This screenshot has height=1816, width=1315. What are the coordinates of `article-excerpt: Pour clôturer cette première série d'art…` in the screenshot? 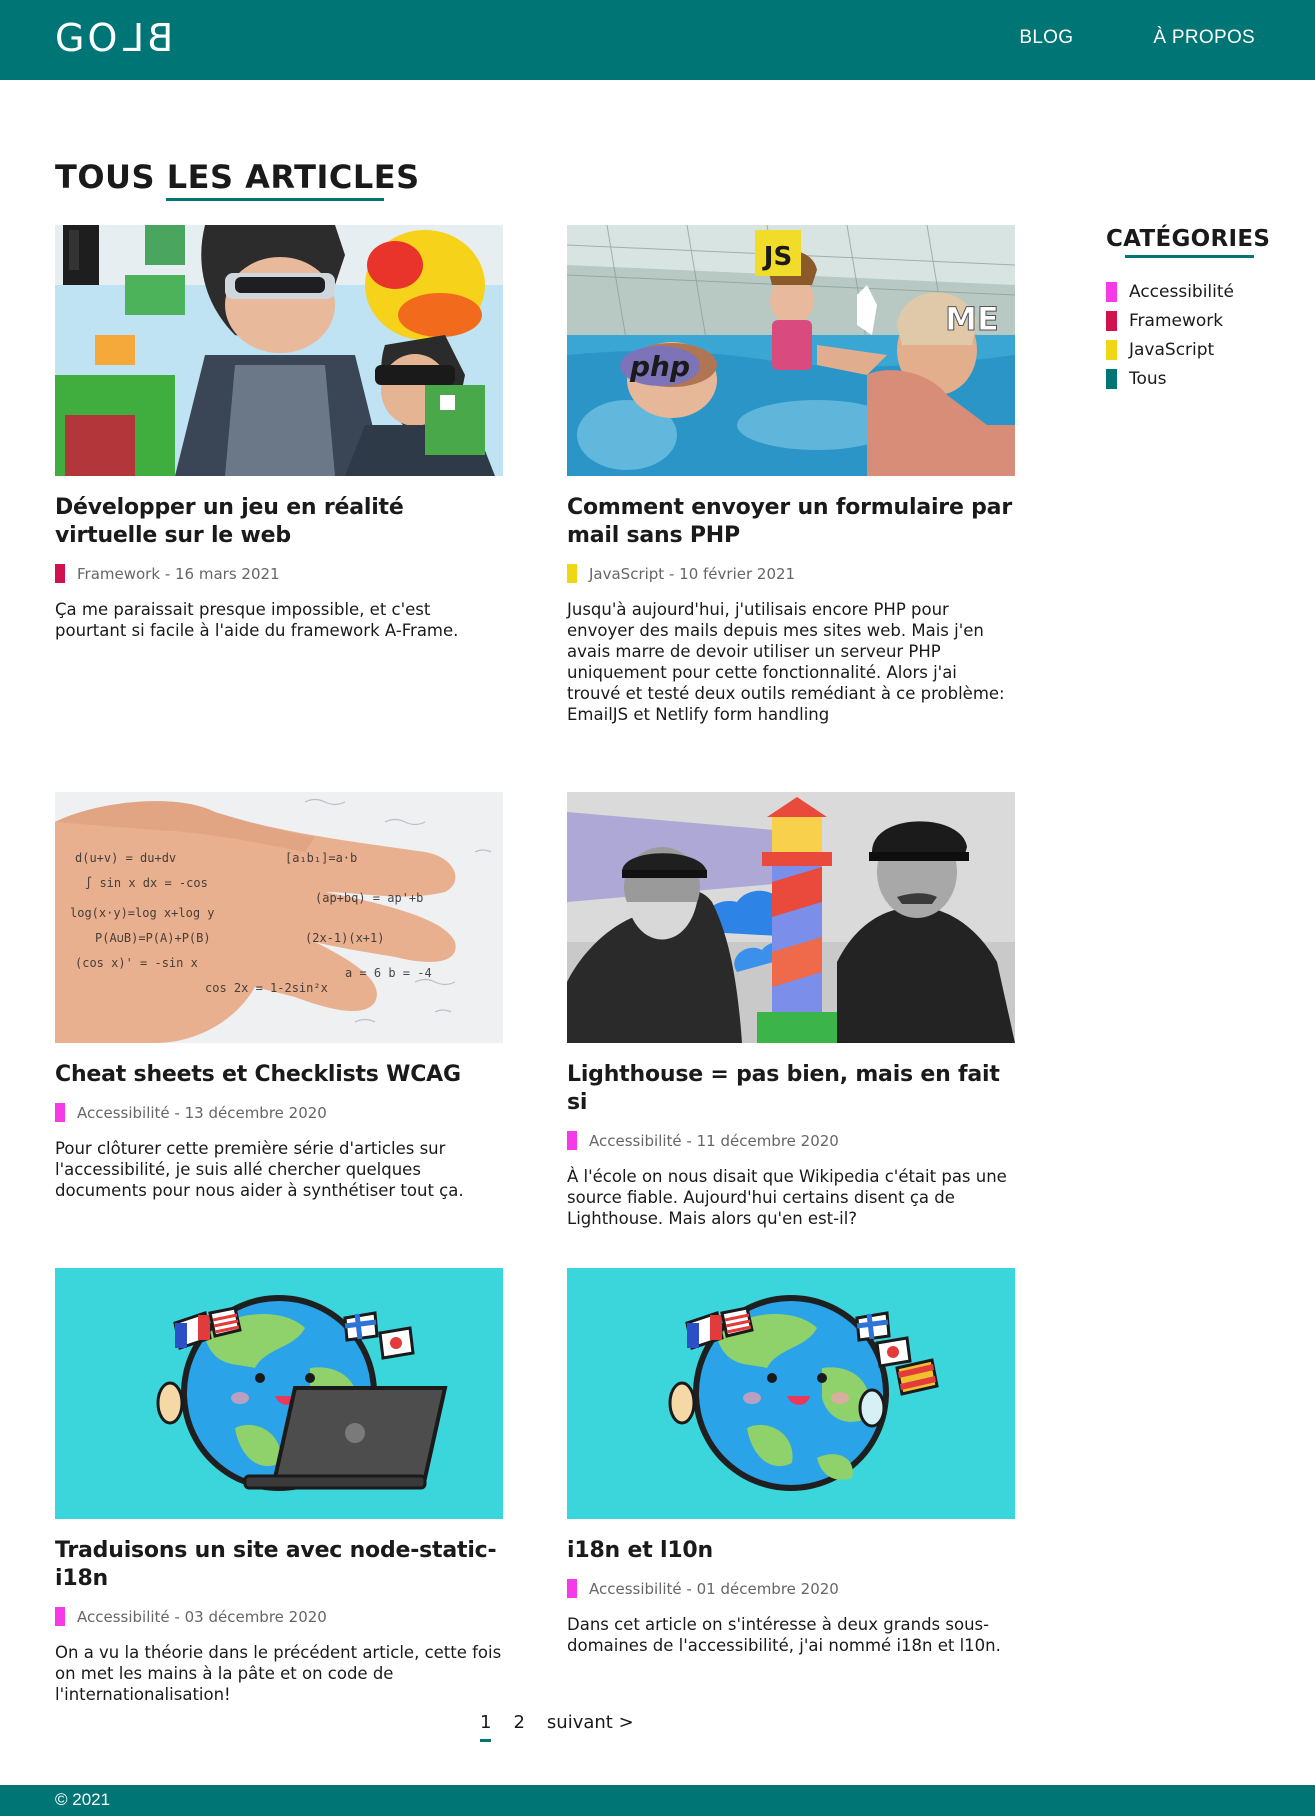 It's located at (259, 1169).